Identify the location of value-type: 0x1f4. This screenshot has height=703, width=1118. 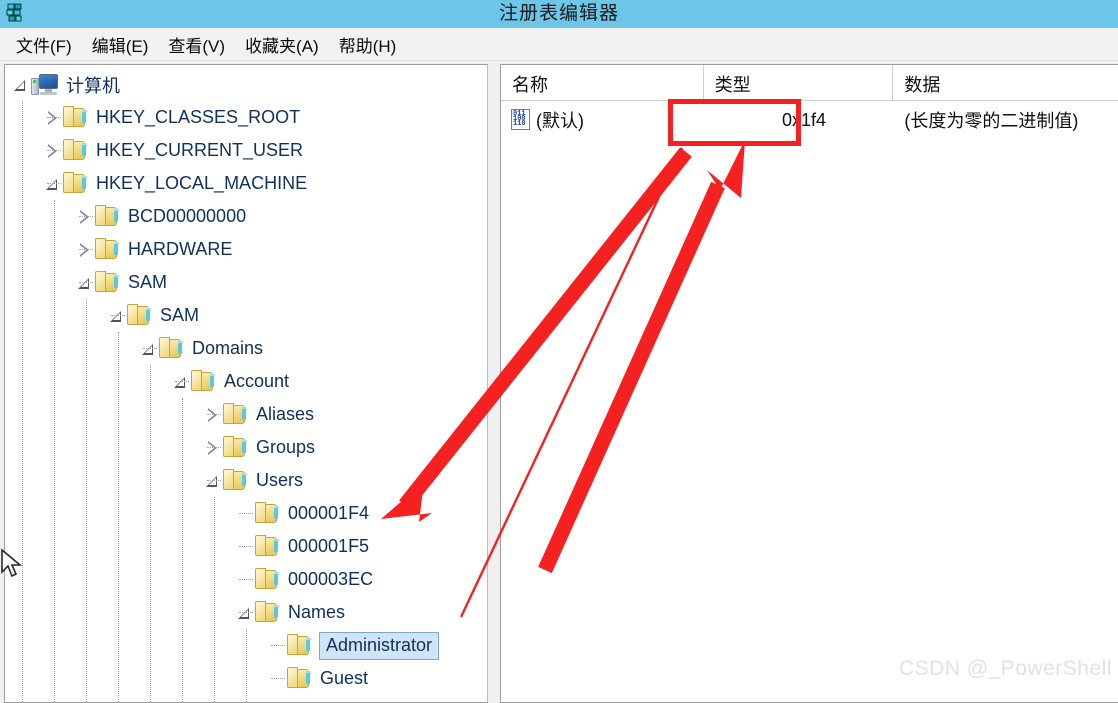
(804, 119).